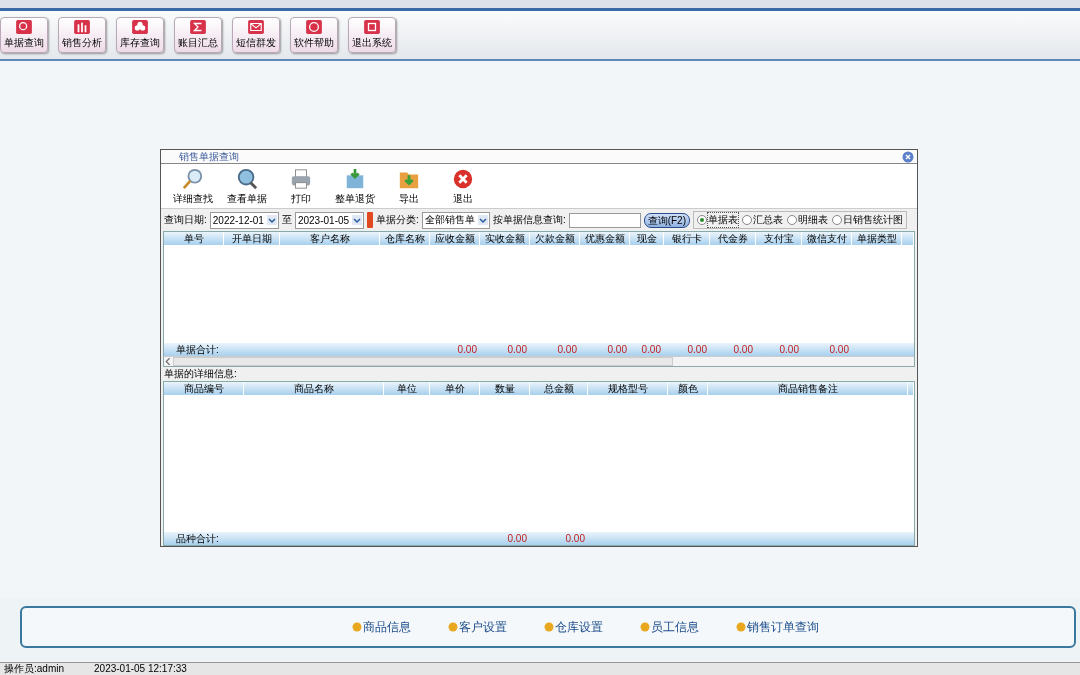 The height and width of the screenshot is (675, 1080). Describe the element at coordinates (140, 669) in the screenshot. I see `status-text: 2023-01-05 12:17:33` at that location.